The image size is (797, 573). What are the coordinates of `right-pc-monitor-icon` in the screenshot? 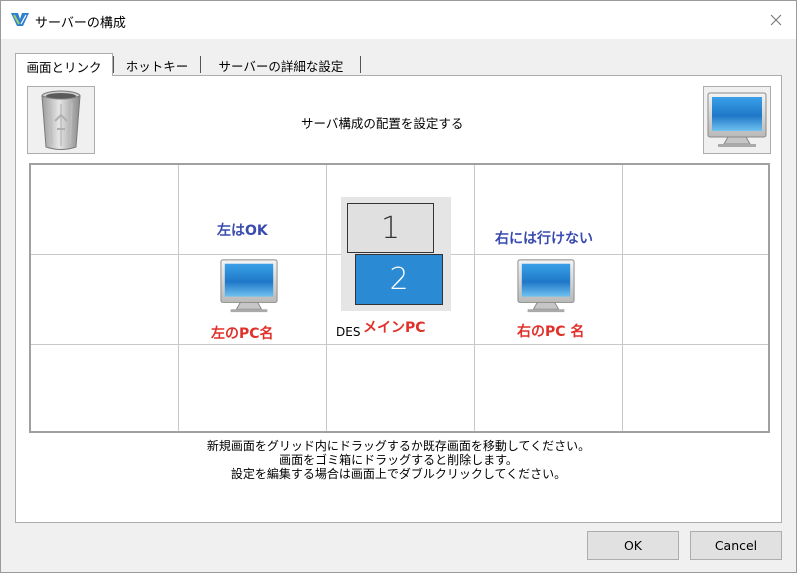 It's located at (546, 286).